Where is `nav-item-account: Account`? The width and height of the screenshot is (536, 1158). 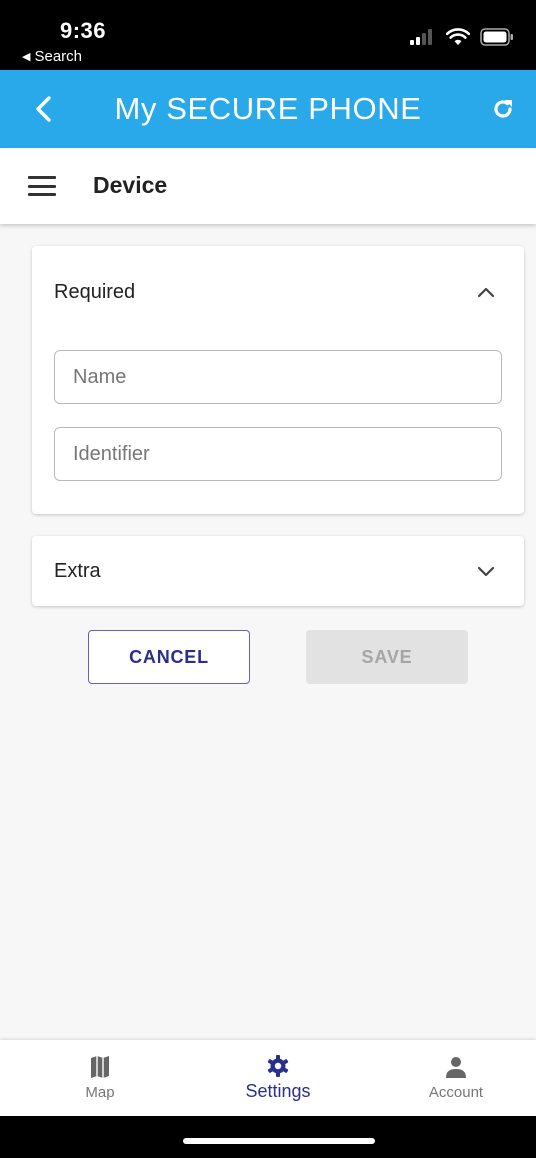 nav-item-account: Account is located at coordinates (456, 1078).